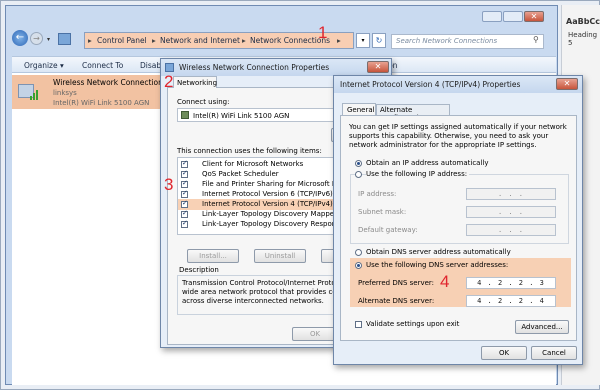 This screenshot has height=390, width=600. I want to click on wireless-signal-icon, so click(29, 91).